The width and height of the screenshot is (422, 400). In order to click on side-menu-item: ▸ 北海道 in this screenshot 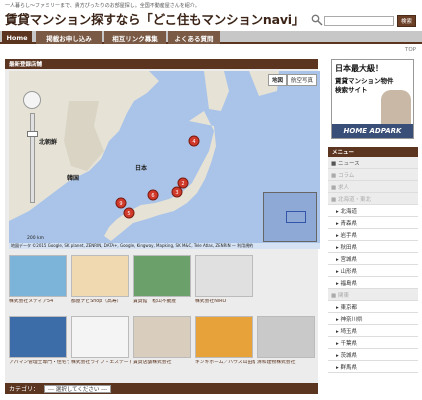, I will do `click(373, 211)`.